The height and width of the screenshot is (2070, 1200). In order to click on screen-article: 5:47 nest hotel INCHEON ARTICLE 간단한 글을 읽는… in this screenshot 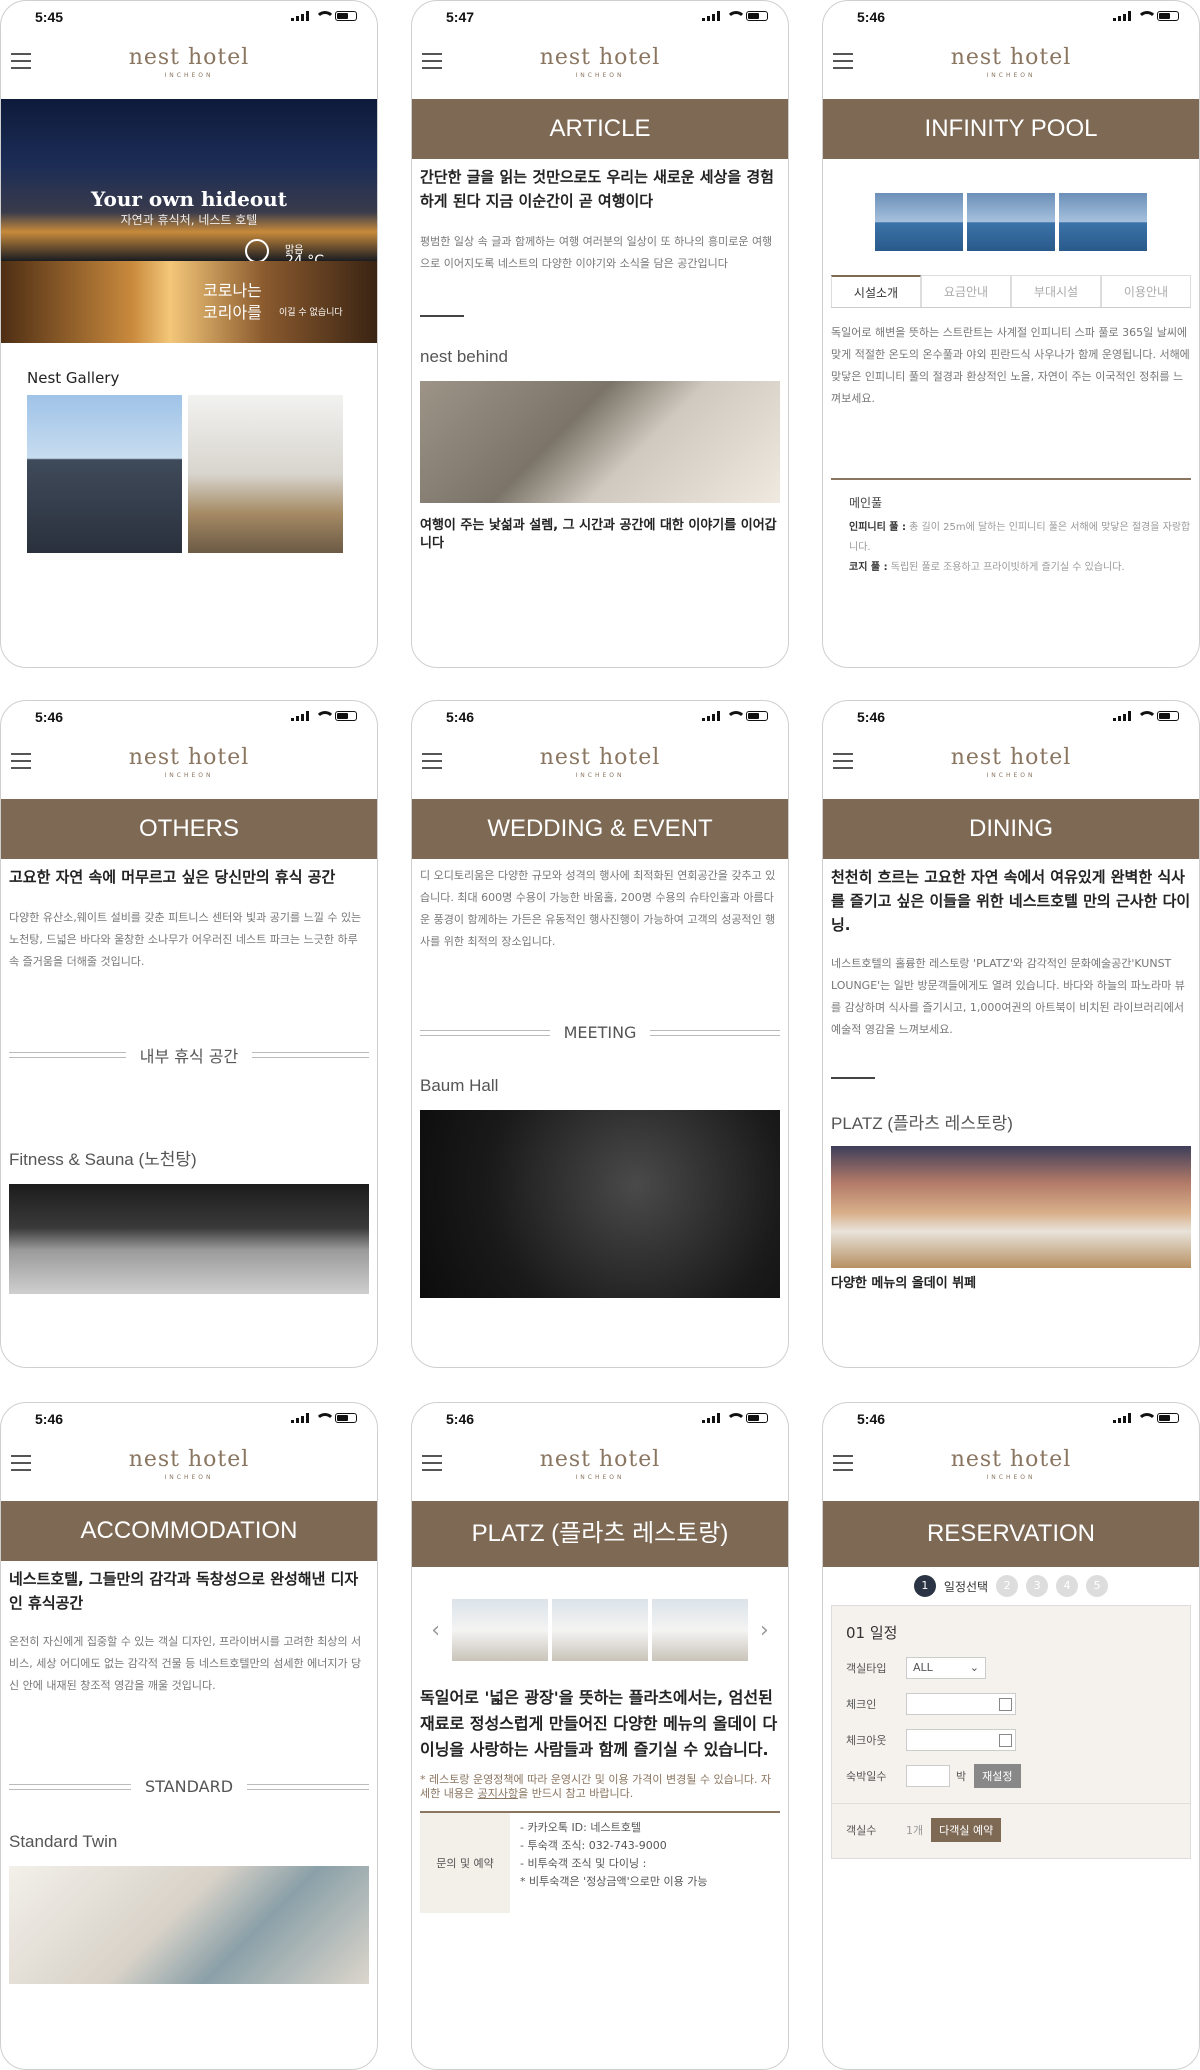, I will do `click(600, 334)`.